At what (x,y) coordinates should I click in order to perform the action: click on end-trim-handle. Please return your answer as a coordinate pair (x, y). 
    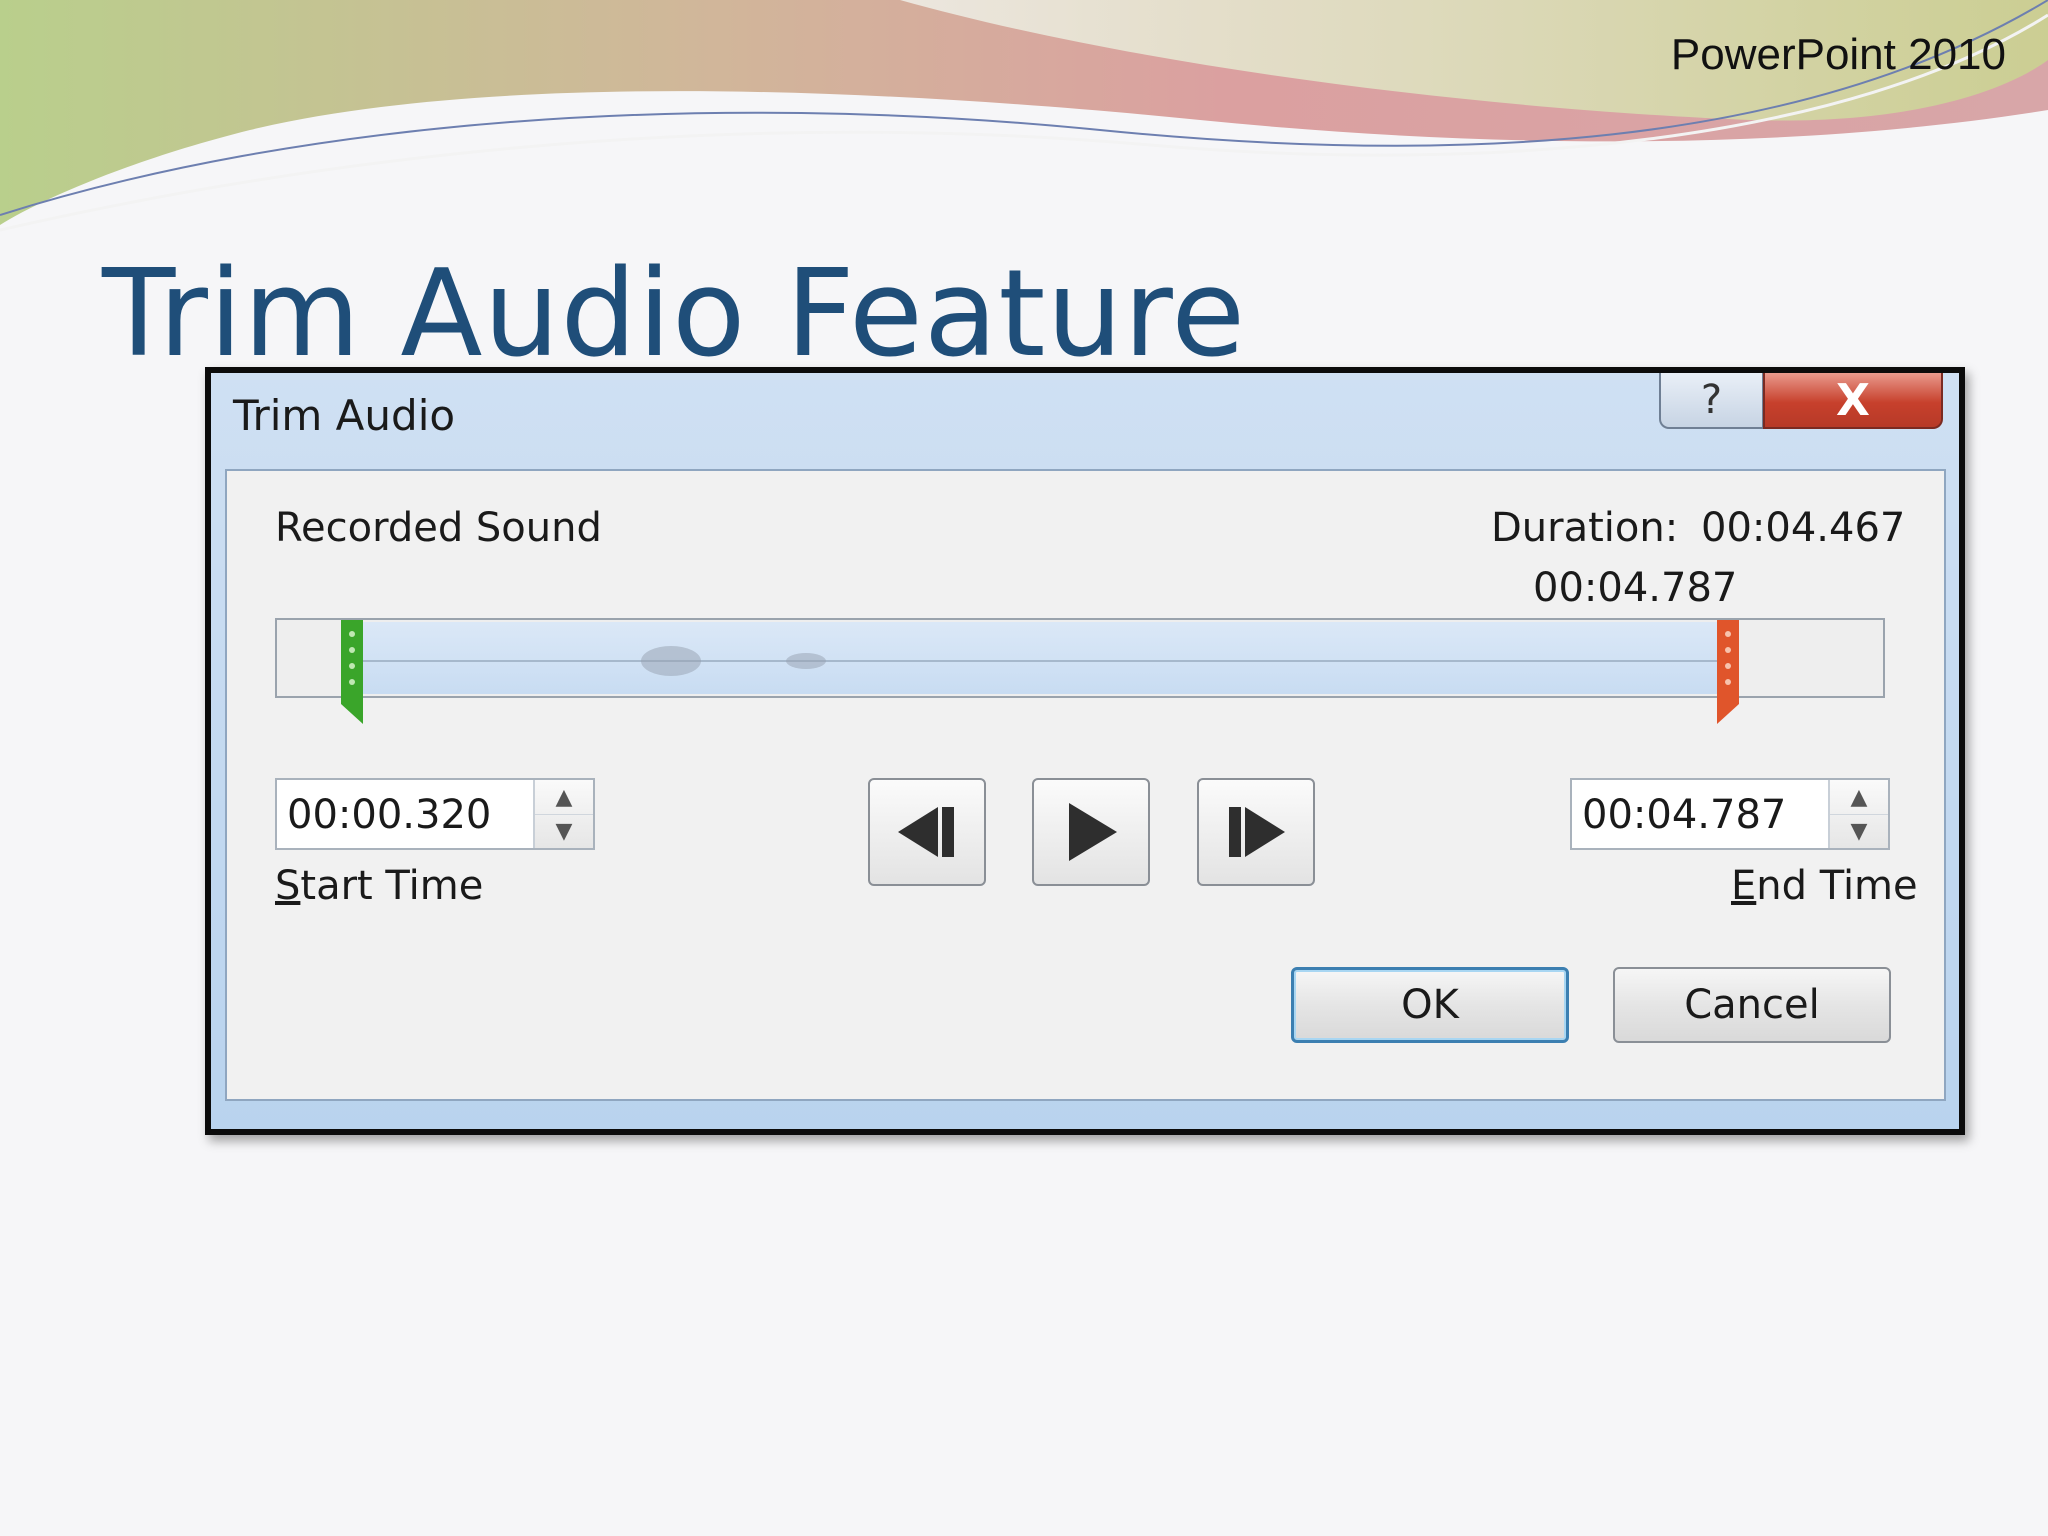
    Looking at the image, I should click on (1728, 672).